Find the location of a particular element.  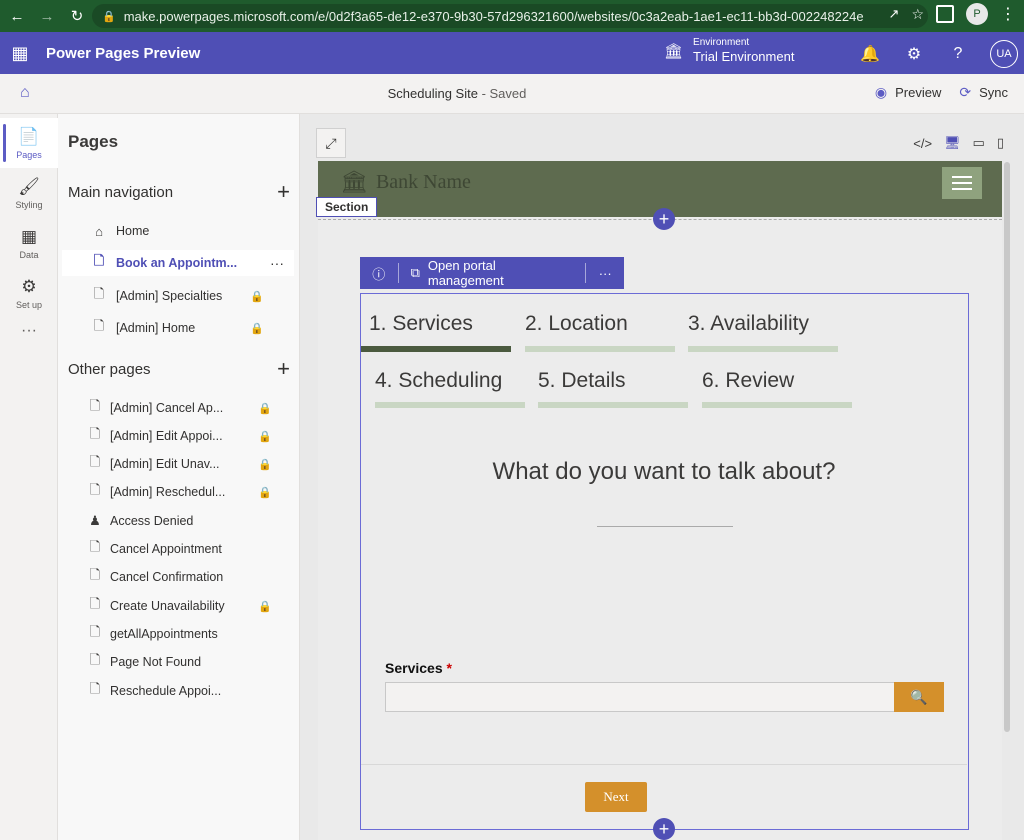

home-icon: ⌂ is located at coordinates (99, 231).